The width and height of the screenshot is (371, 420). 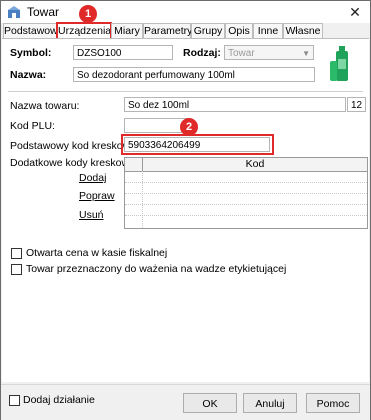 What do you see at coordinates (97, 253) in the screenshot?
I see `otwarta-cena-label: Otwarta cena w kasie fiskalnej` at bounding box center [97, 253].